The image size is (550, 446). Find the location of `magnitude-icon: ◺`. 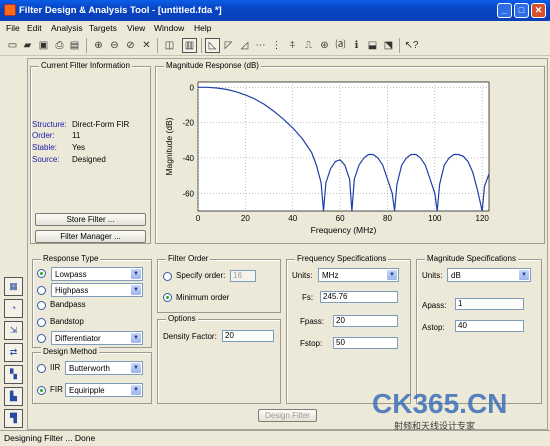

magnitude-icon: ◺ is located at coordinates (212, 45).